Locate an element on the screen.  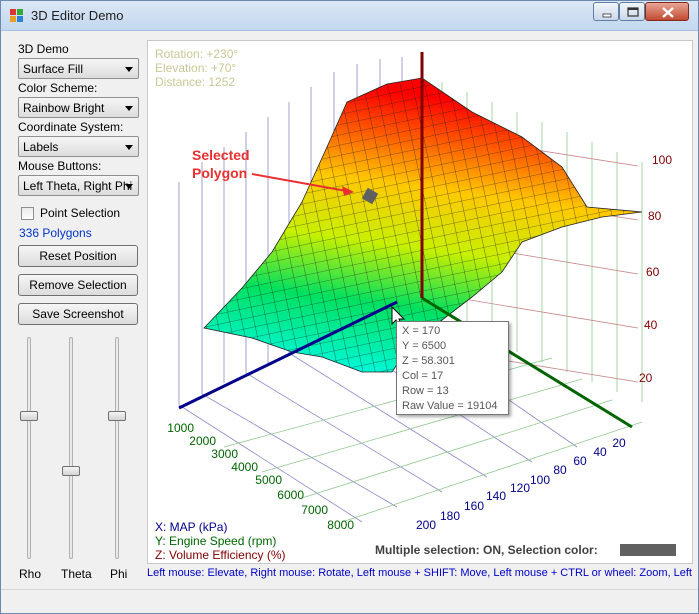
theta-slider-thumb is located at coordinates (71, 471).